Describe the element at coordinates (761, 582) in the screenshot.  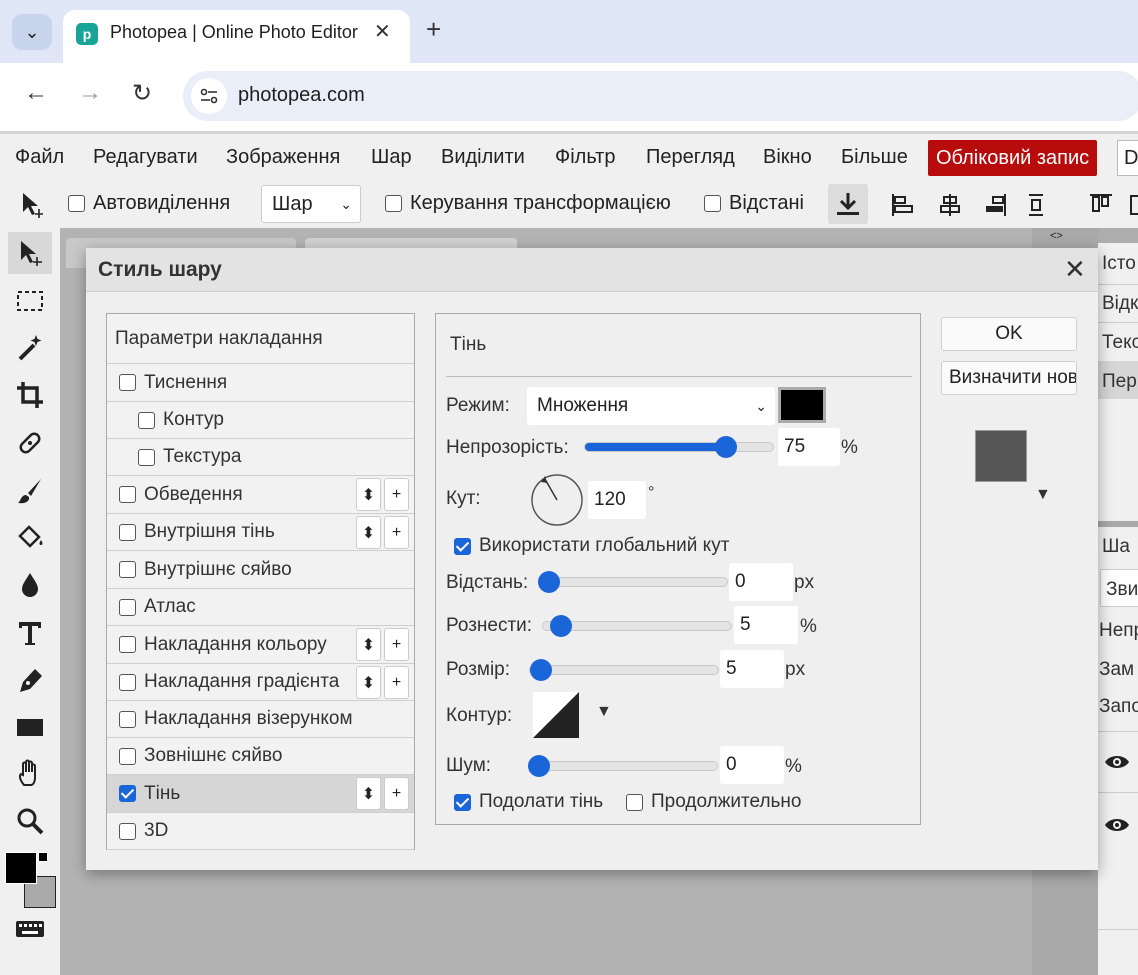
I see `distance-input: 0` at that location.